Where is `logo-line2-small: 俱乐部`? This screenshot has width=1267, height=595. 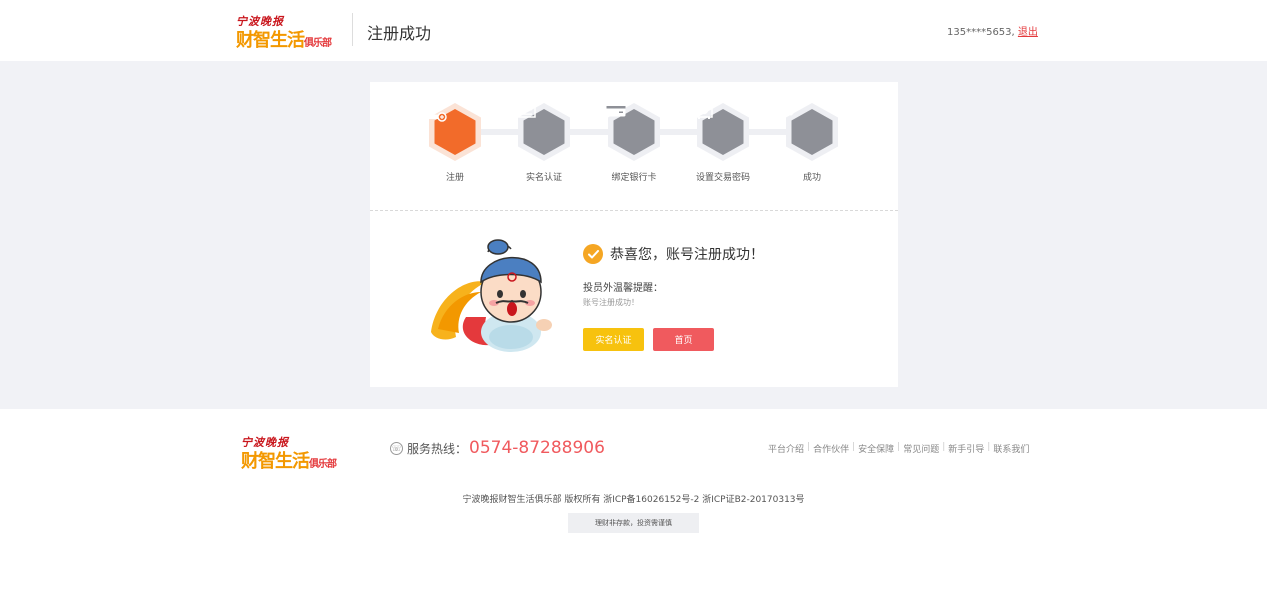 logo-line2-small: 俱乐部 is located at coordinates (318, 43).